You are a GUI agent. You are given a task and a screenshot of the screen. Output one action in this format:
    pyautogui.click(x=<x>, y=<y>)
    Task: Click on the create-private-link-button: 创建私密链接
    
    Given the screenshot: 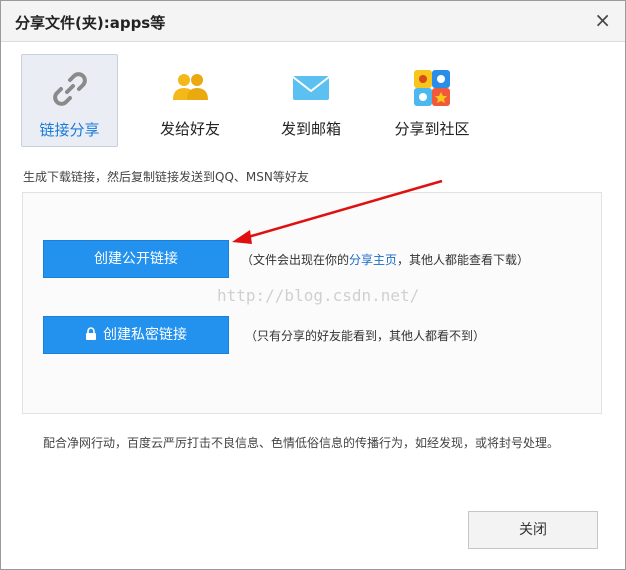 What is the action you would take?
    pyautogui.click(x=136, y=335)
    